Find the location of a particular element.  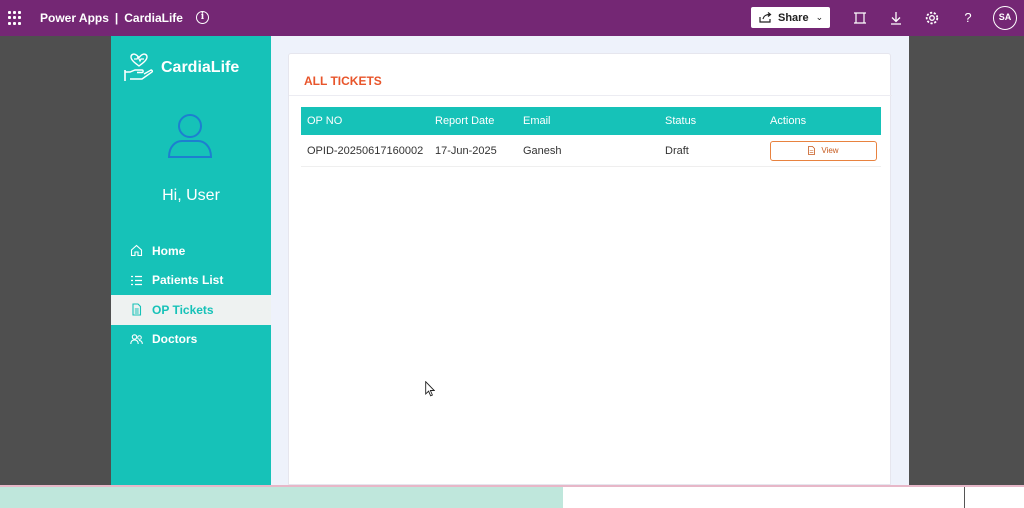

sidebar-item-label: OP Tickets is located at coordinates (183, 309).